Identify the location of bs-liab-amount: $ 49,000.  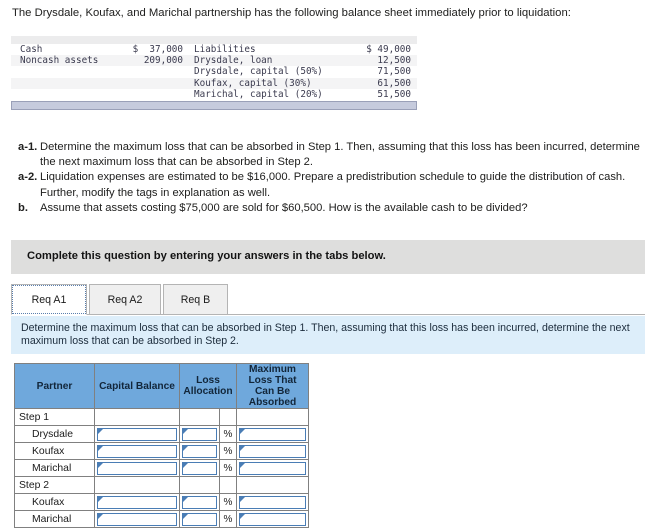
(388, 49).